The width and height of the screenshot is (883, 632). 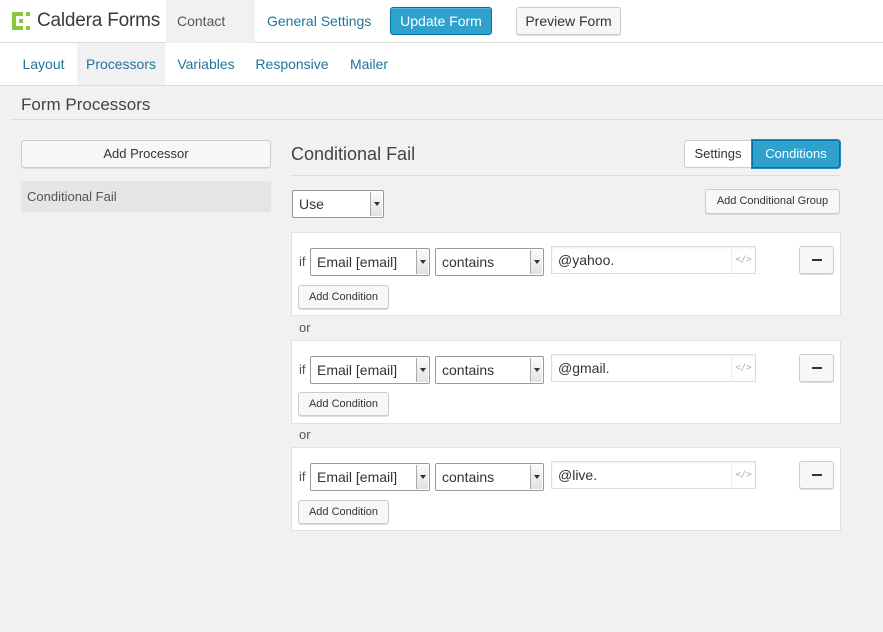 I want to click on tab-layout: Layout, so click(x=43, y=64).